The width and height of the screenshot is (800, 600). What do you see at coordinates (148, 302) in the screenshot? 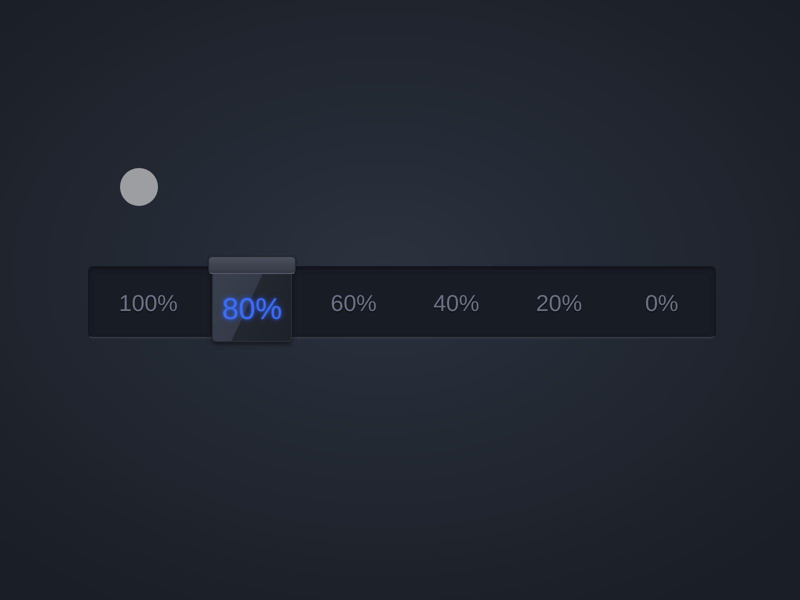
I see `option-button: 100%` at bounding box center [148, 302].